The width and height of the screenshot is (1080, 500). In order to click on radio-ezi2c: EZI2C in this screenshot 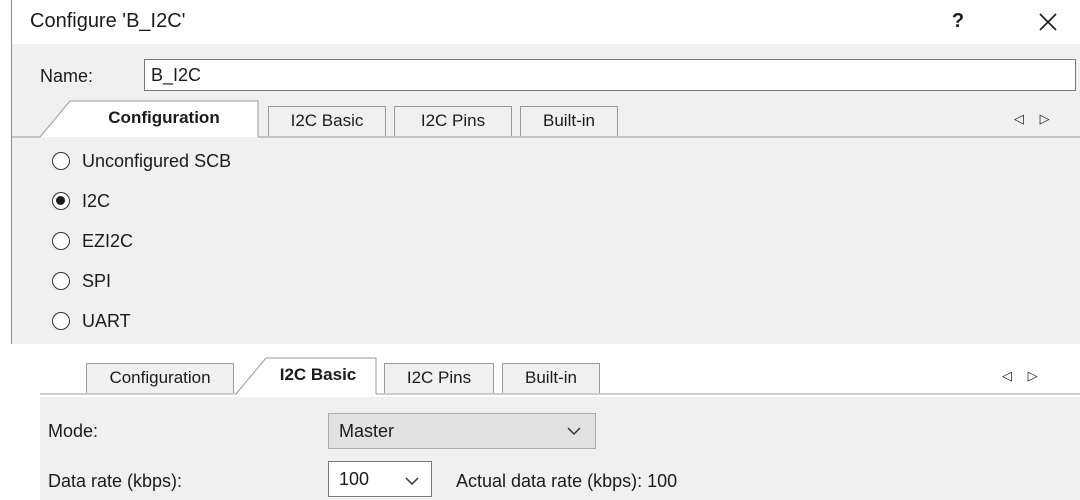, I will do `click(92, 241)`.